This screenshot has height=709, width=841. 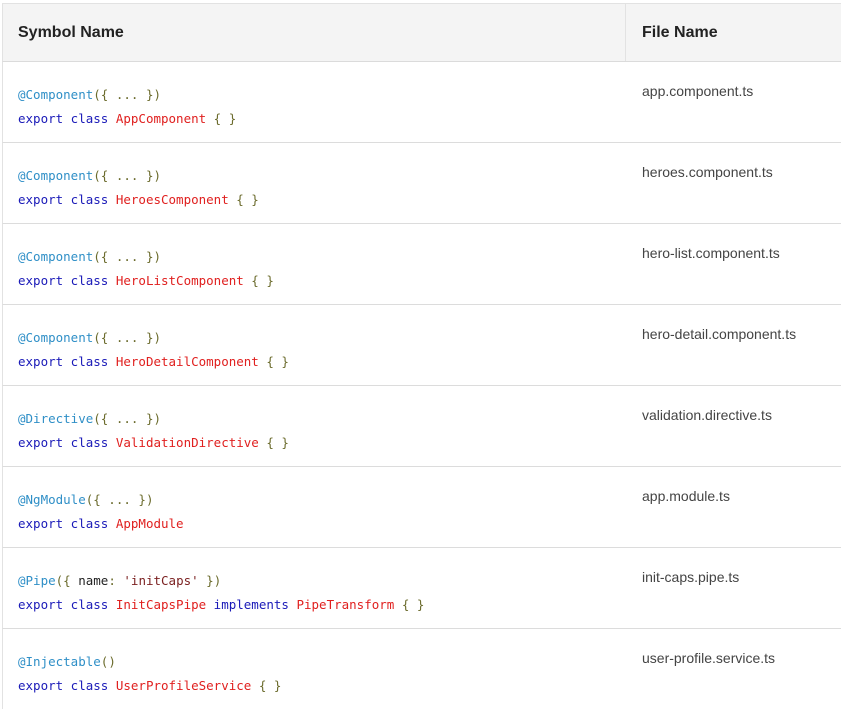 What do you see at coordinates (172, 199) in the screenshot?
I see `class-name: HeroesComponent` at bounding box center [172, 199].